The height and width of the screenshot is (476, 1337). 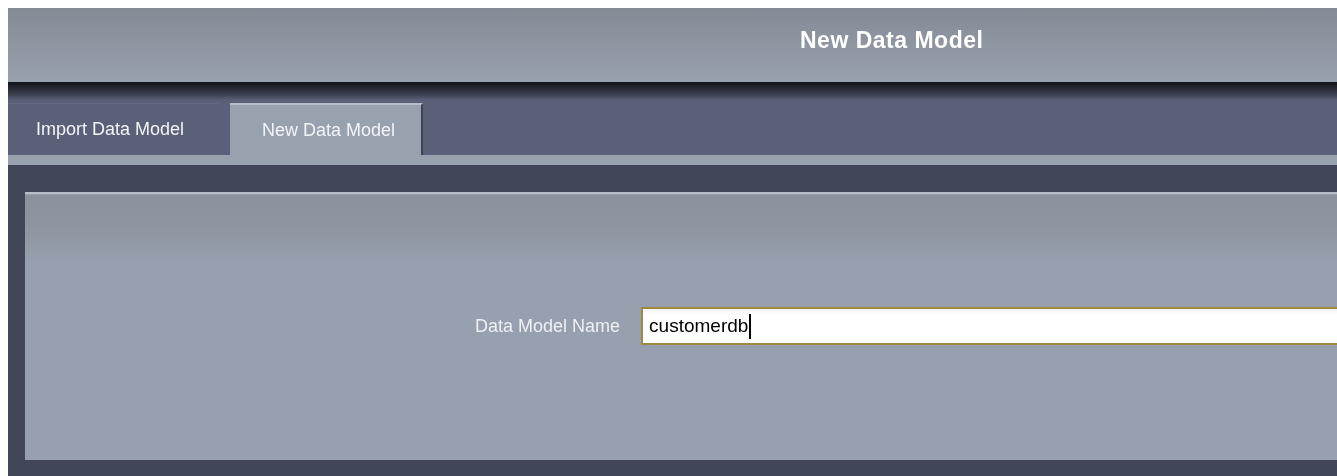 I want to click on field-label: Data Model Name, so click(x=548, y=326).